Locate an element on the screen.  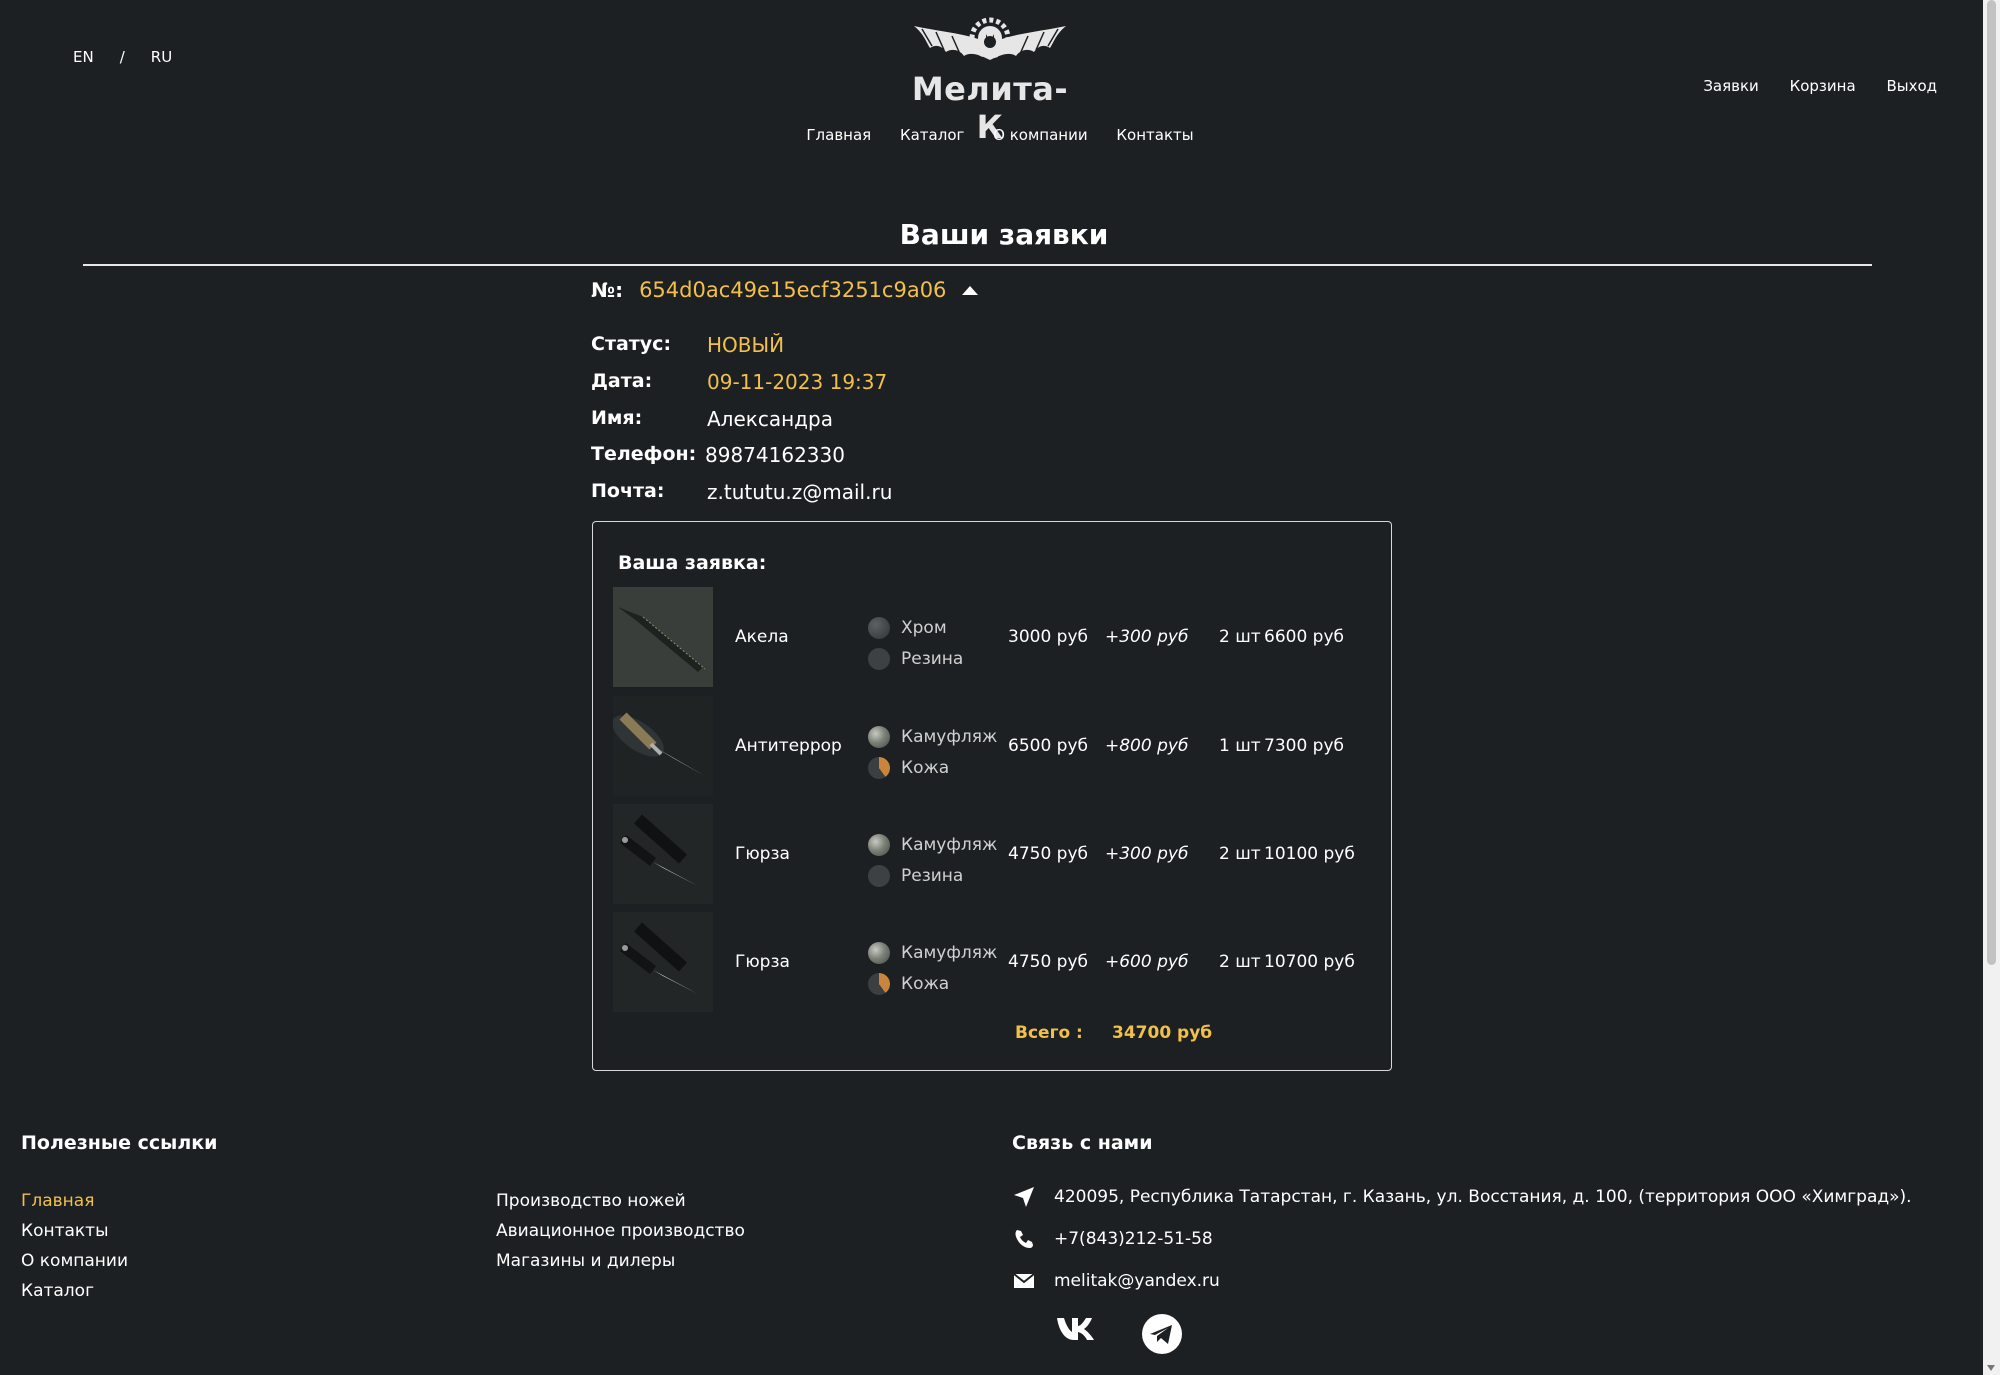
name-value: Александра is located at coordinates (770, 419).